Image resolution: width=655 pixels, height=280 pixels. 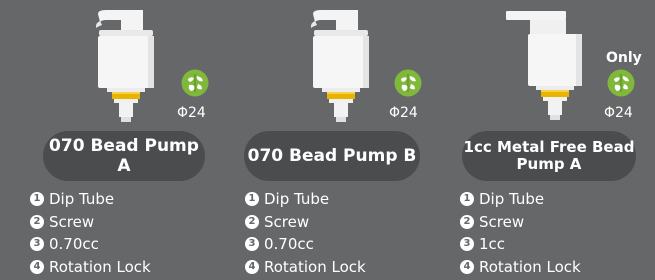 What do you see at coordinates (492, 244) in the screenshot?
I see `spec-text: 1cc` at bounding box center [492, 244].